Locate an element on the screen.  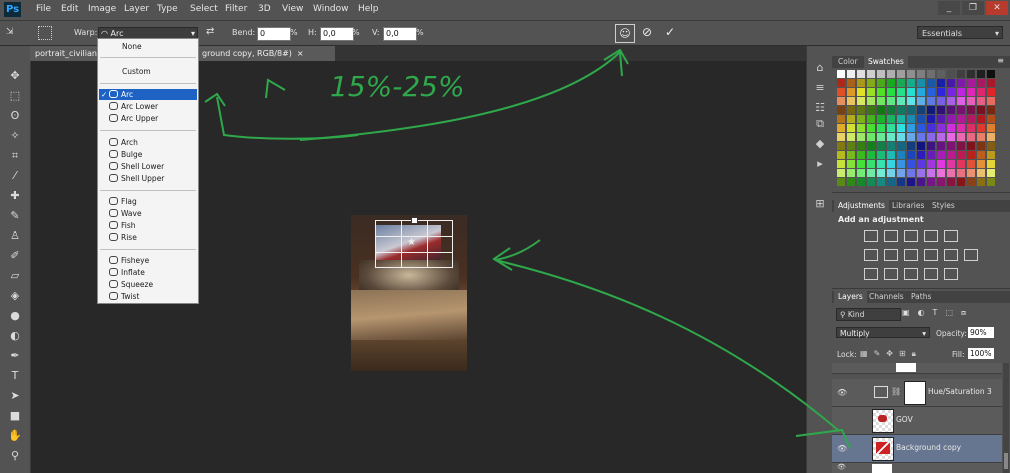
warp-option-rise: Rise is located at coordinates (148, 237).